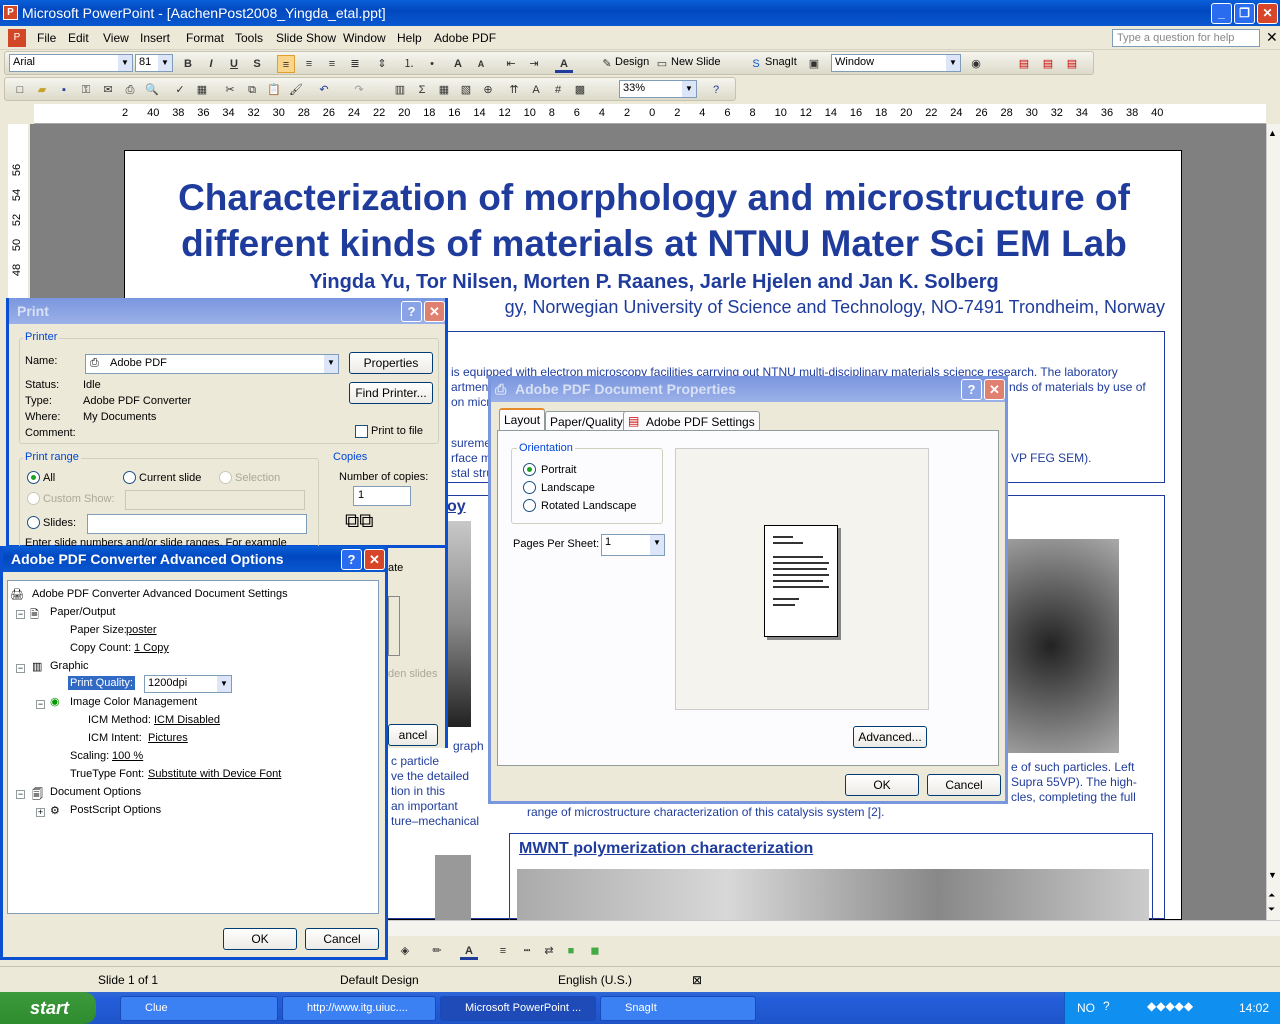  Describe the element at coordinates (214, 774) in the screenshot. I see `truetype-value: Substitute with Device Font` at that location.